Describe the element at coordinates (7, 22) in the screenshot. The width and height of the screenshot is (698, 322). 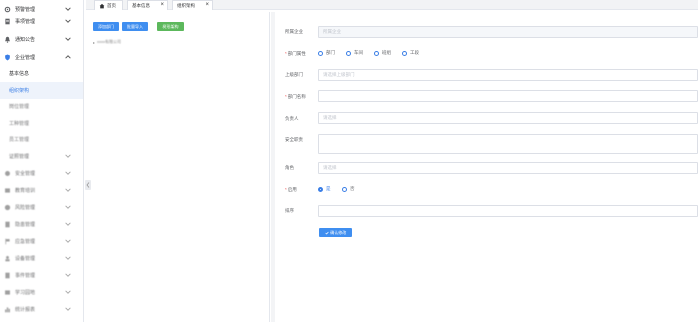
I see `document-icon` at that location.